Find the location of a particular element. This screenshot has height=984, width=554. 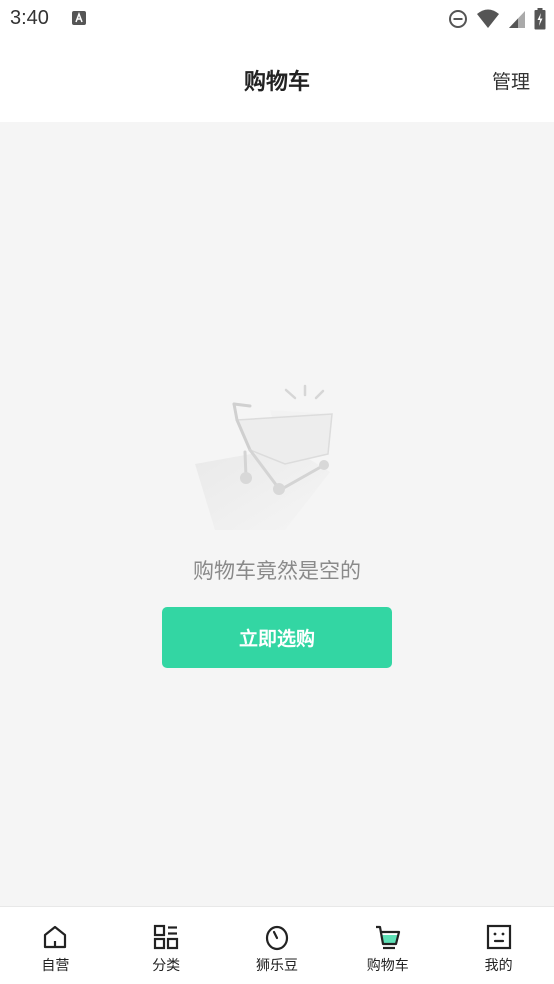

page-header: 购物车 管理 is located at coordinates (277, 80).